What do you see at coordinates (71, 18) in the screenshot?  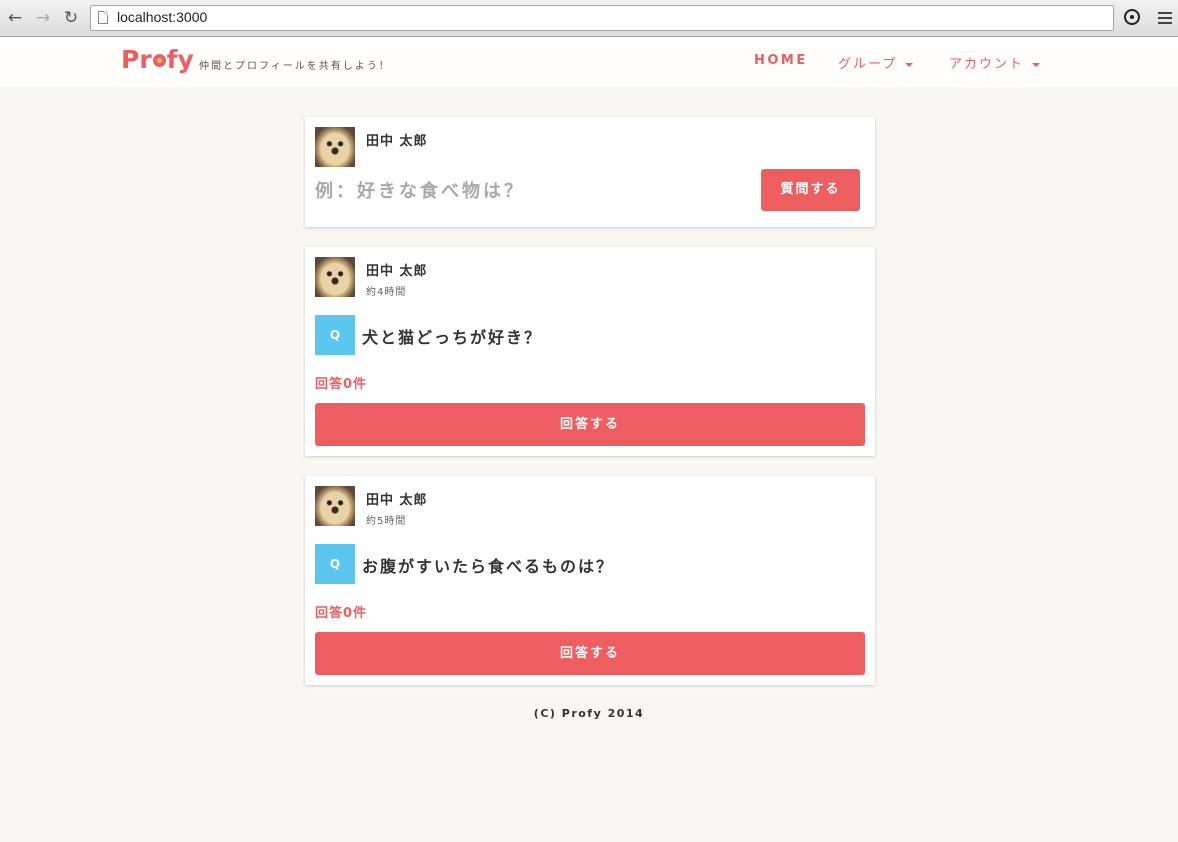 I see `reload-icon: ↻` at bounding box center [71, 18].